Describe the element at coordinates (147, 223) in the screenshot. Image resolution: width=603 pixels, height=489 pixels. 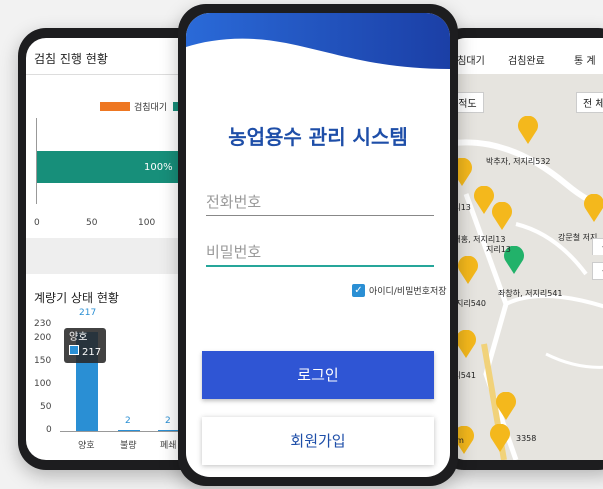
I see `x-tick: 100` at that location.